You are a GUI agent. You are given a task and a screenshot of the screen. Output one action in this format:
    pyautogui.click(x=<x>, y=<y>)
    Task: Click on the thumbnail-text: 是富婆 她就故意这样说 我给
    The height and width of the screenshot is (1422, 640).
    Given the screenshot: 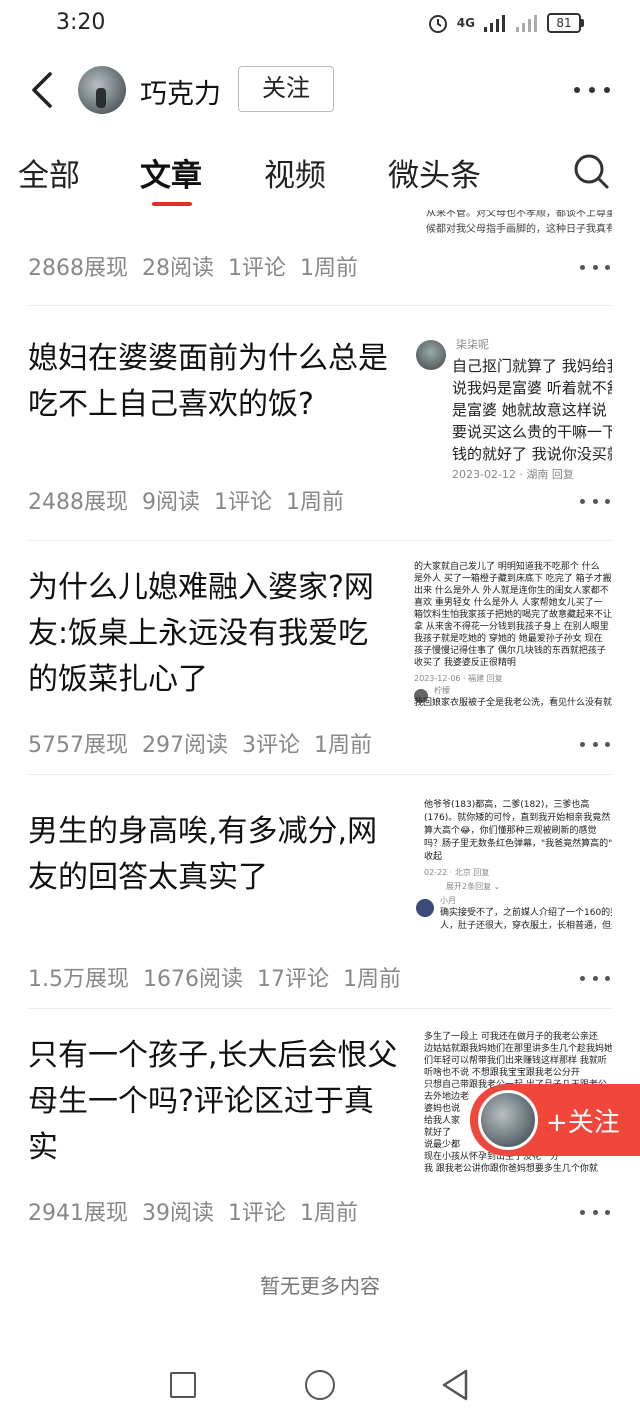 What is the action you would take?
    pyautogui.click(x=532, y=410)
    